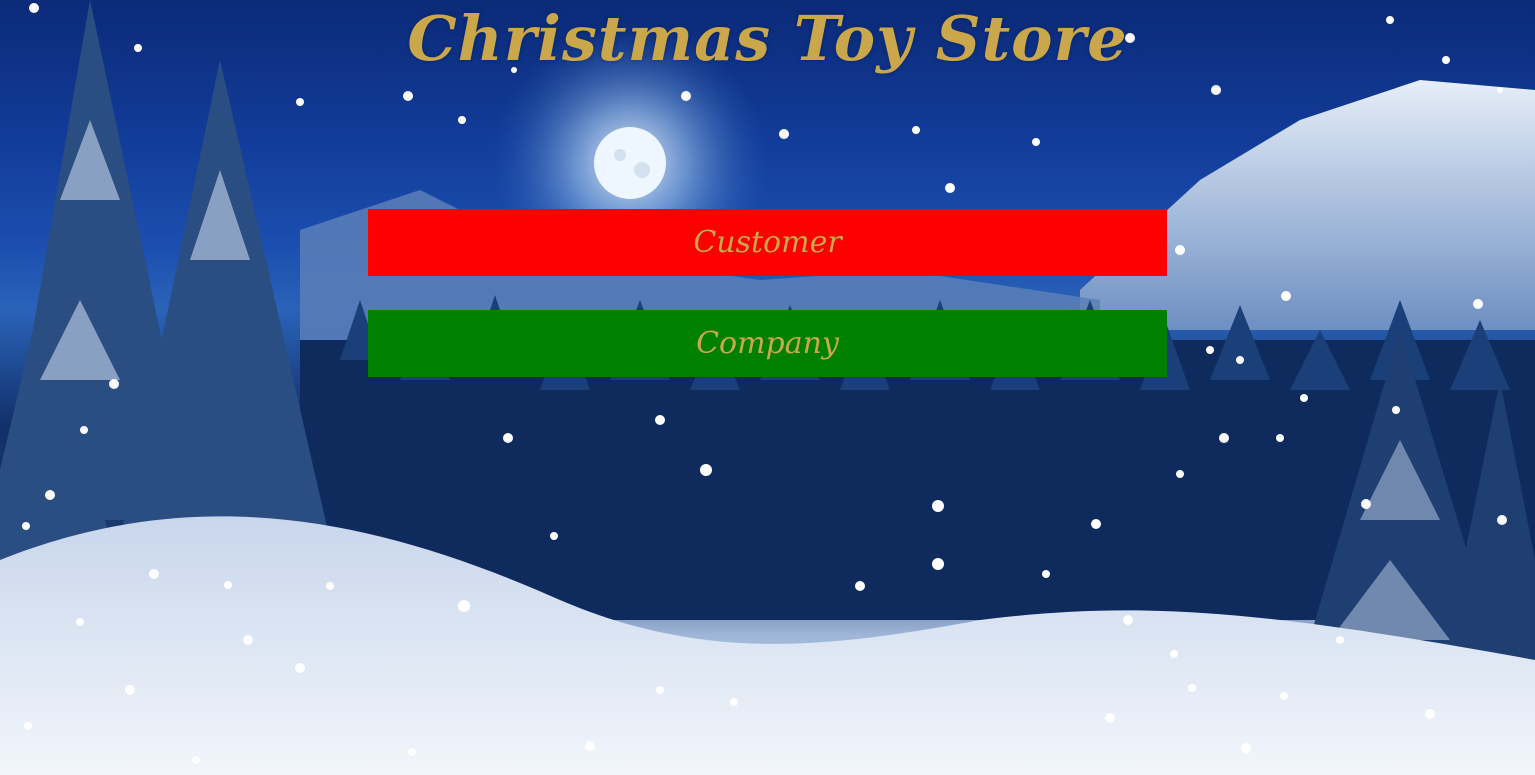 This screenshot has width=1535, height=775. What do you see at coordinates (630, 163) in the screenshot?
I see `moon-icon` at bounding box center [630, 163].